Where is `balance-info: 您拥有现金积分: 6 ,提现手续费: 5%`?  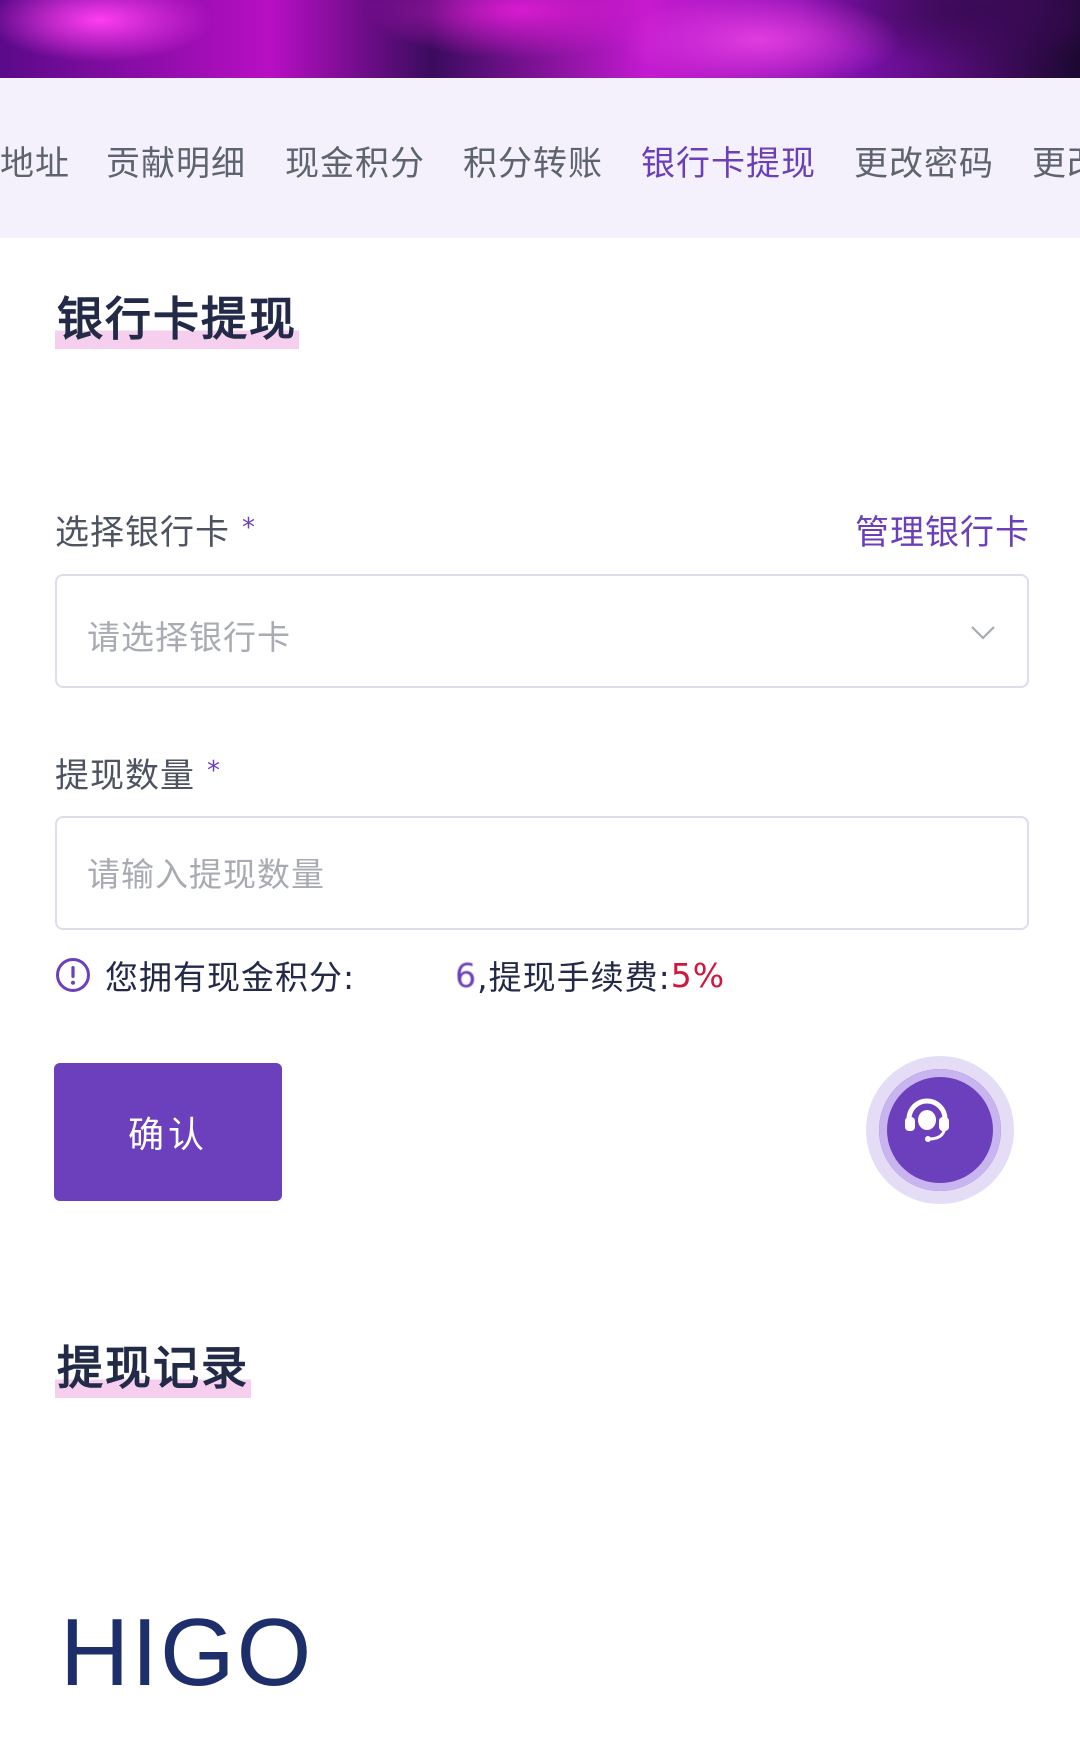
balance-info: 您拥有现金积分: 6 ,提现手续费: 5% is located at coordinates (390, 975).